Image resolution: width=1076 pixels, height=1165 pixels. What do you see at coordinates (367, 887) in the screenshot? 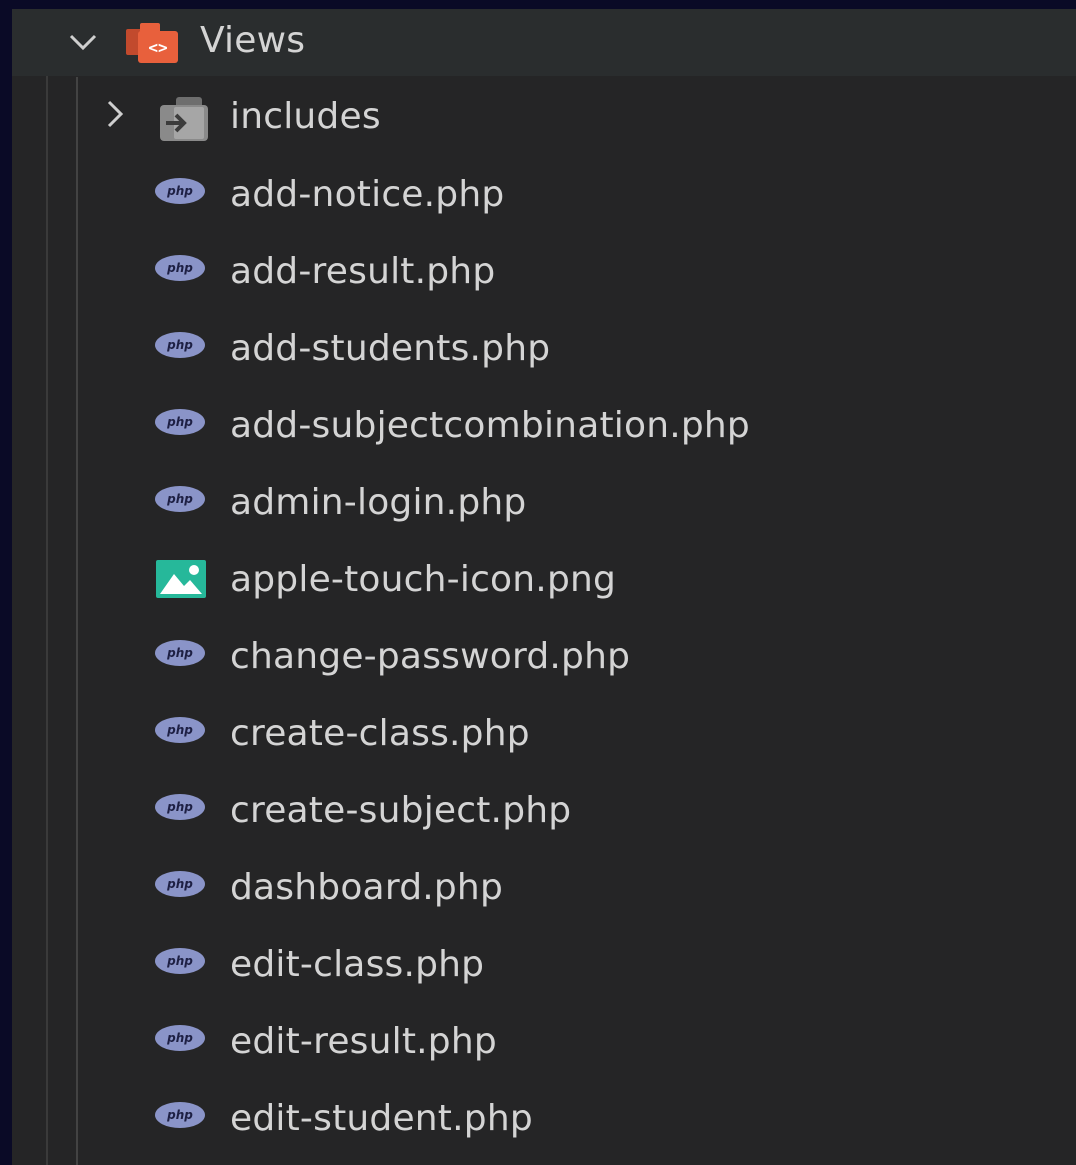
I see `file-label: dashboard.php` at bounding box center [367, 887].